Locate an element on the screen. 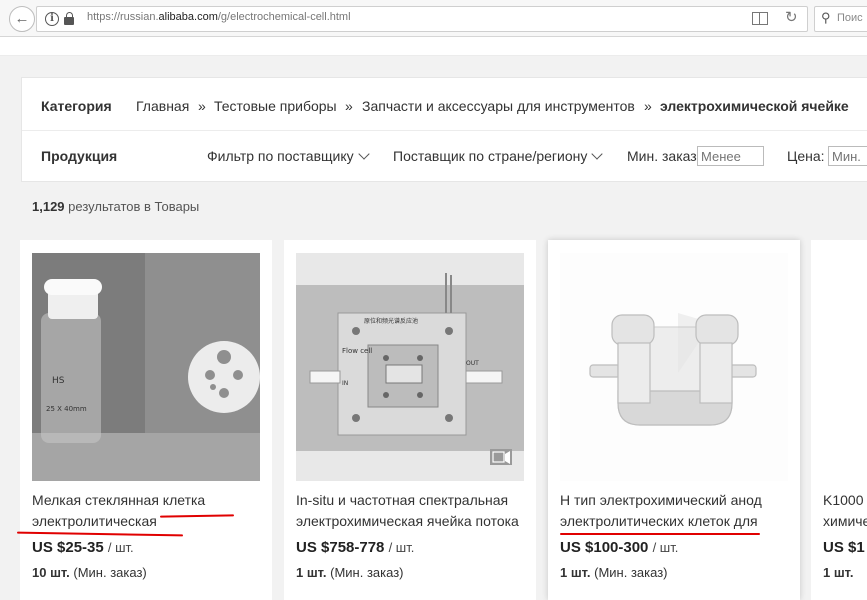 The width and height of the screenshot is (867, 600). product-card: K1000 химиче US $1 1 шт. is located at coordinates (839, 420).